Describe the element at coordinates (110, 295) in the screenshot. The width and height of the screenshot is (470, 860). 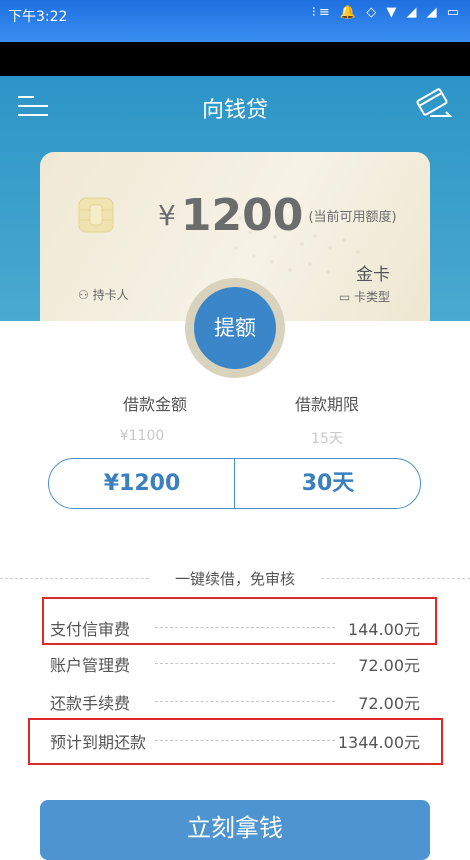
I see `card-holder-label: 持卡人` at that location.